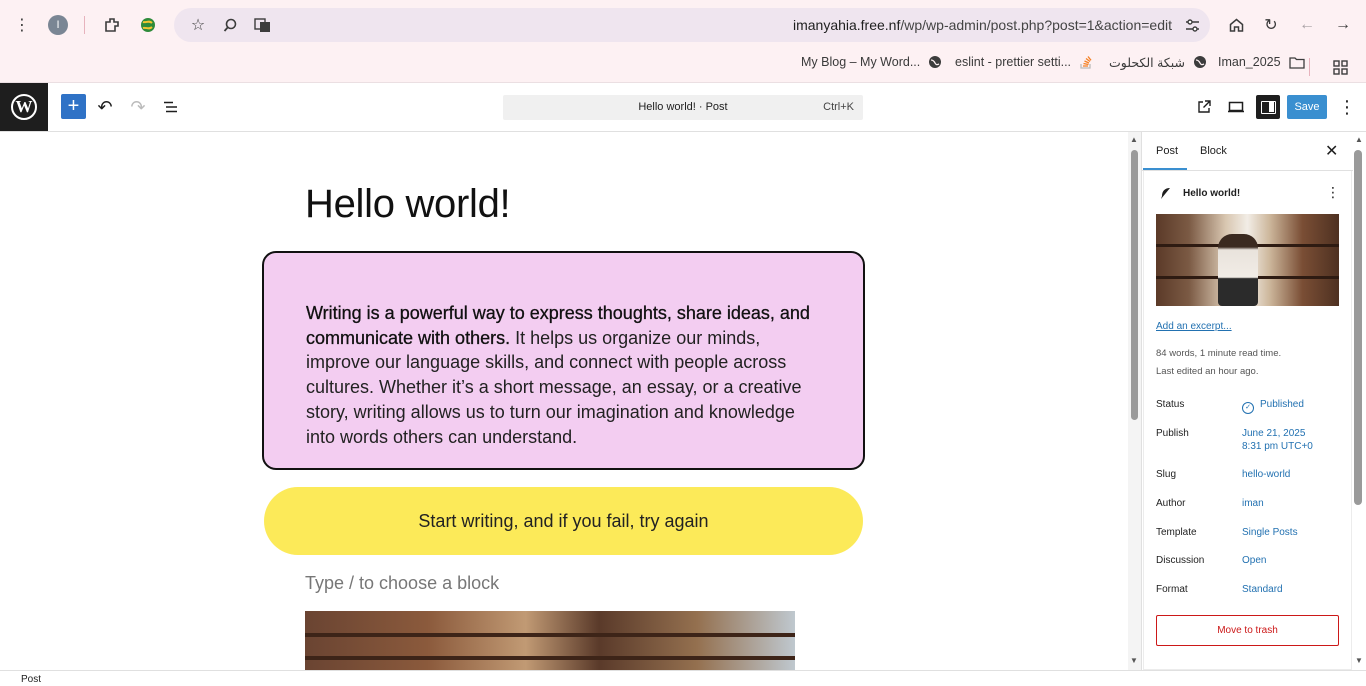 The width and height of the screenshot is (1366, 686). I want to click on image-block, so click(550, 640).